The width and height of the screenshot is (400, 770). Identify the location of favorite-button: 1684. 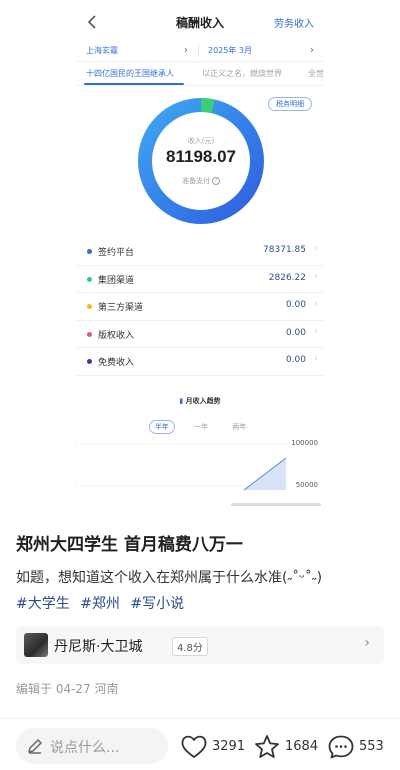
(286, 747).